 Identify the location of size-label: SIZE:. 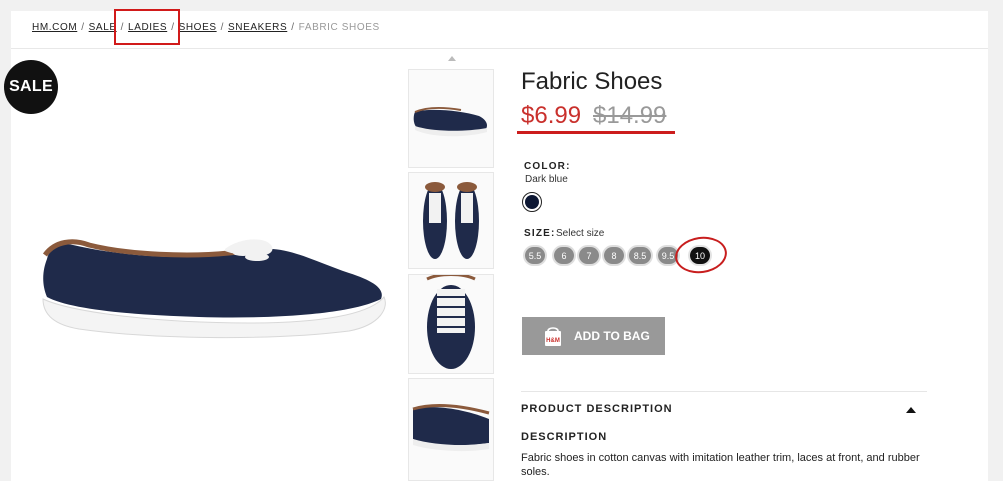
(540, 233).